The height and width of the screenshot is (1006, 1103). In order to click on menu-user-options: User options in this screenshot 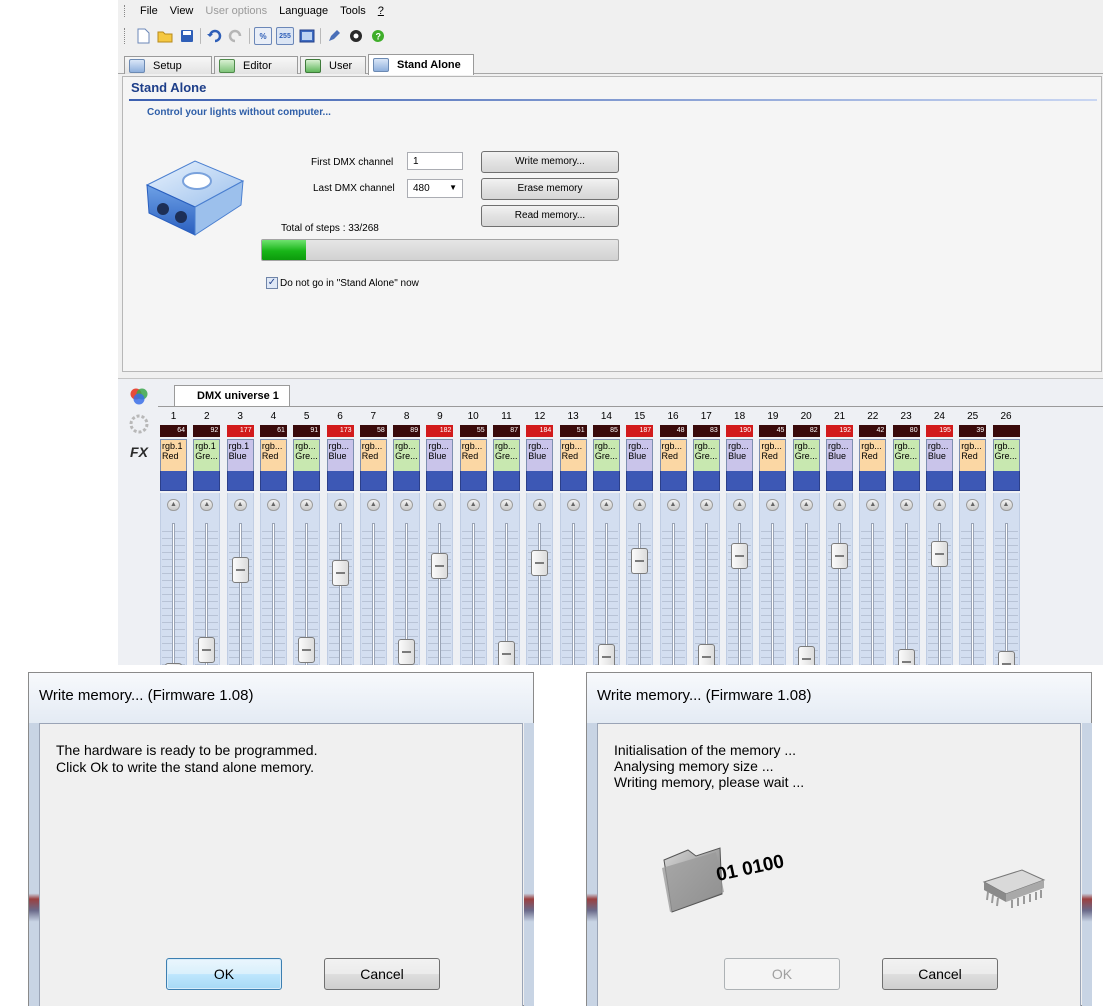, I will do `click(236, 11)`.